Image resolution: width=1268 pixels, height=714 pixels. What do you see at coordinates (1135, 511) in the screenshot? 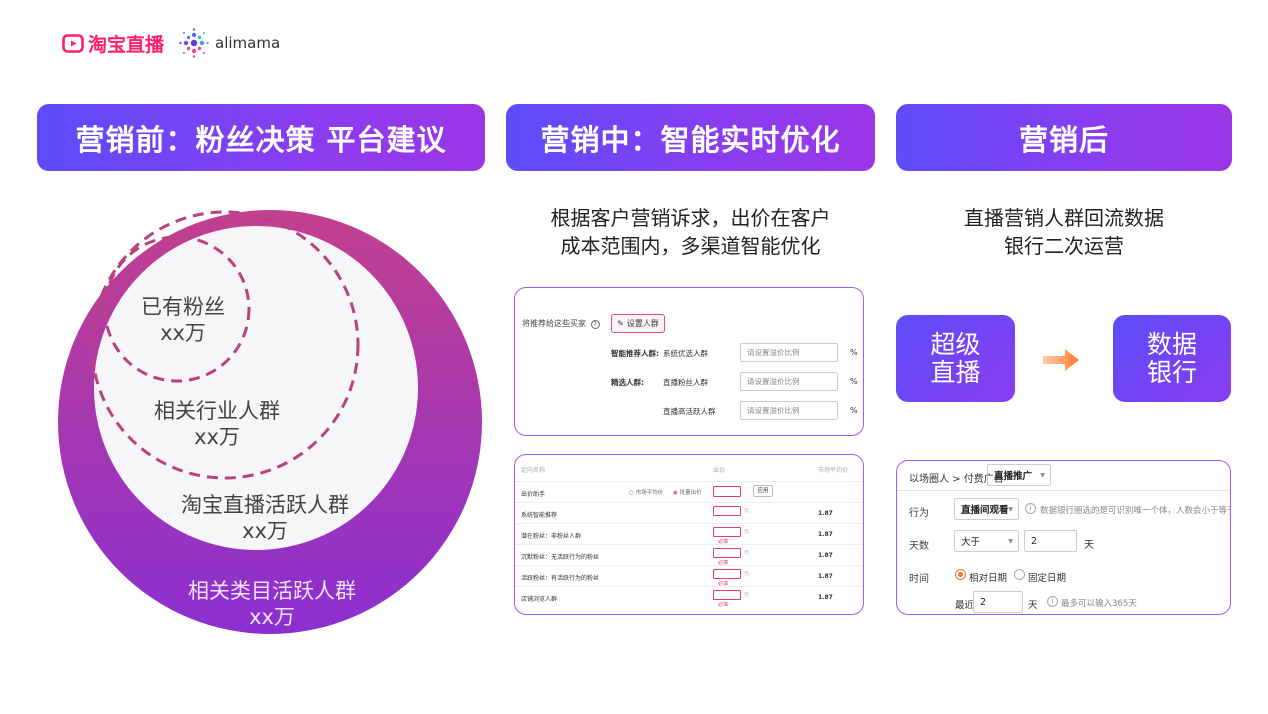
I see `behavior-note: 数据银行圈选的是可识别唯一个体，人数会小于等于UV` at bounding box center [1135, 511].